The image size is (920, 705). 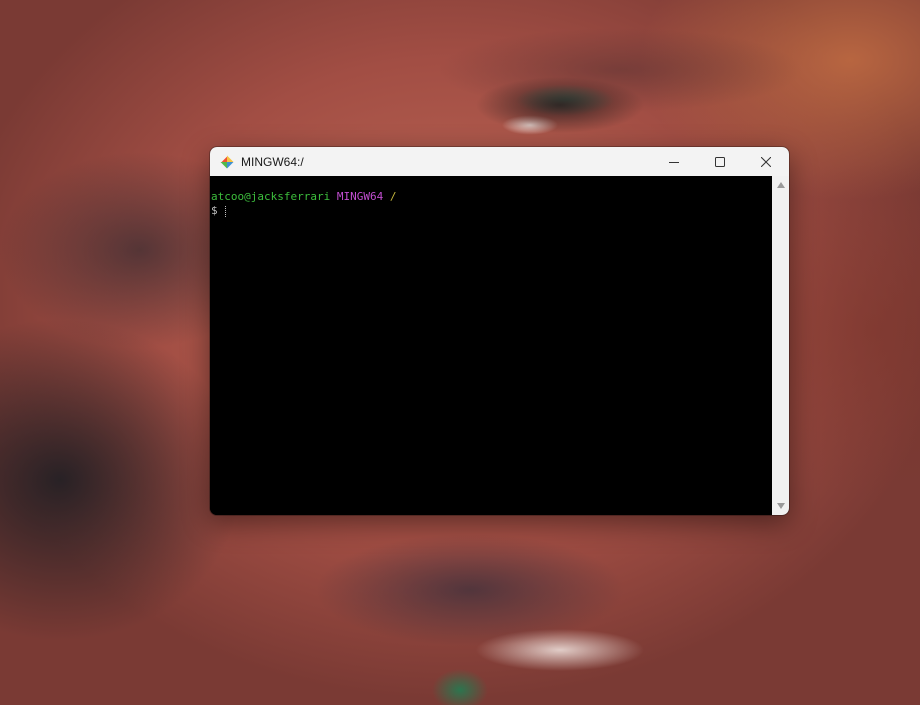 I want to click on scroll-up-button, so click(x=780, y=185).